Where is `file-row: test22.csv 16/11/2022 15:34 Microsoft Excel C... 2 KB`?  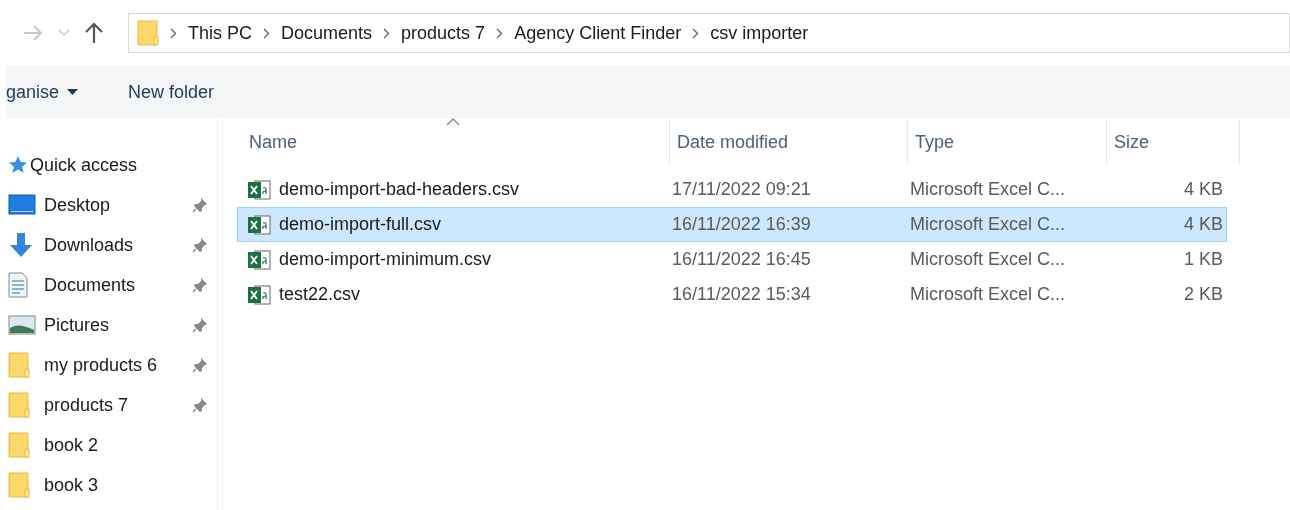 file-row: test22.csv 16/11/2022 15:34 Microsoft Excel C... 2 KB is located at coordinates (732, 294).